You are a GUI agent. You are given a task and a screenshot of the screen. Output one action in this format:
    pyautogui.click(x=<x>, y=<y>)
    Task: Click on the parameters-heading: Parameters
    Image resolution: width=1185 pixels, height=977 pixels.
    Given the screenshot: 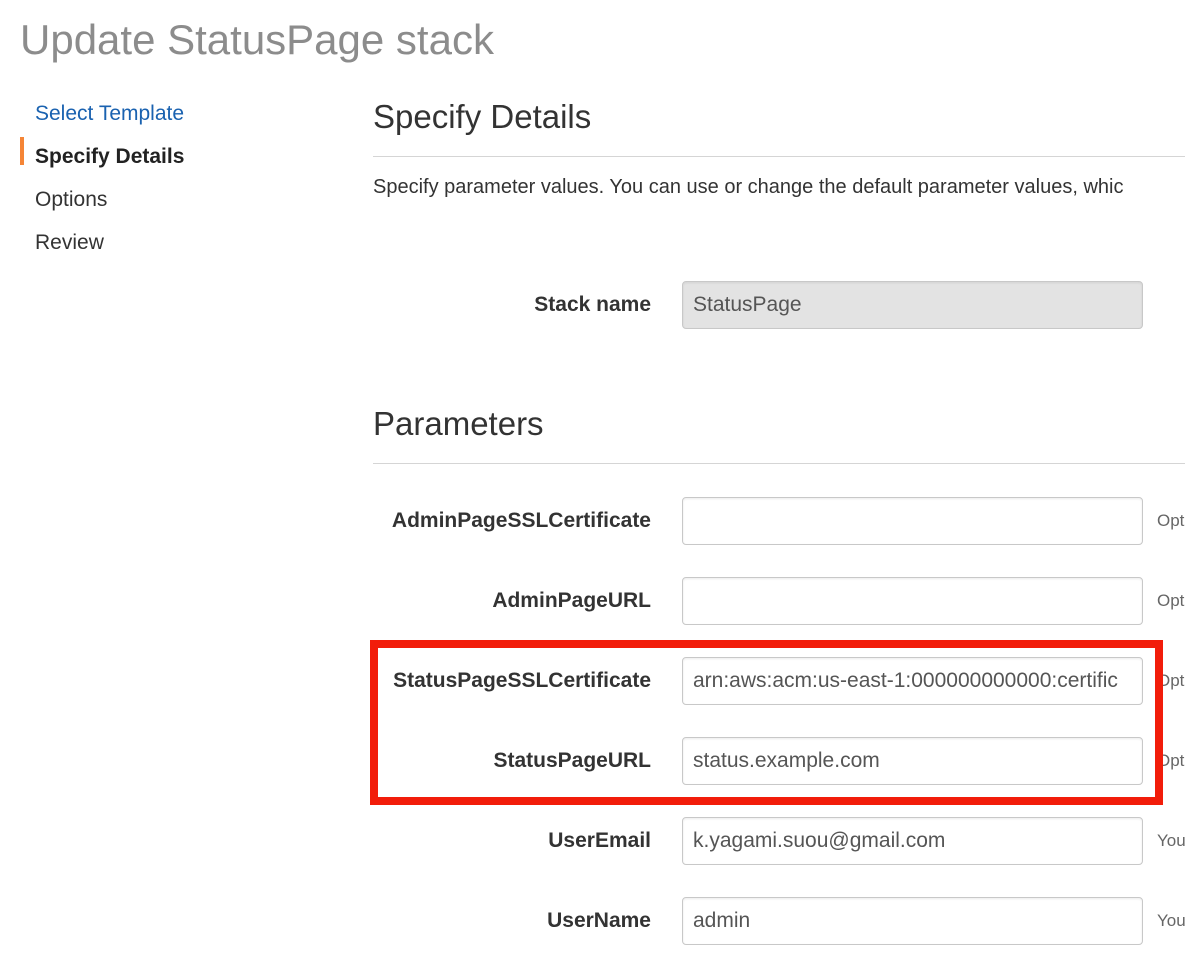 What is the action you would take?
    pyautogui.click(x=458, y=423)
    